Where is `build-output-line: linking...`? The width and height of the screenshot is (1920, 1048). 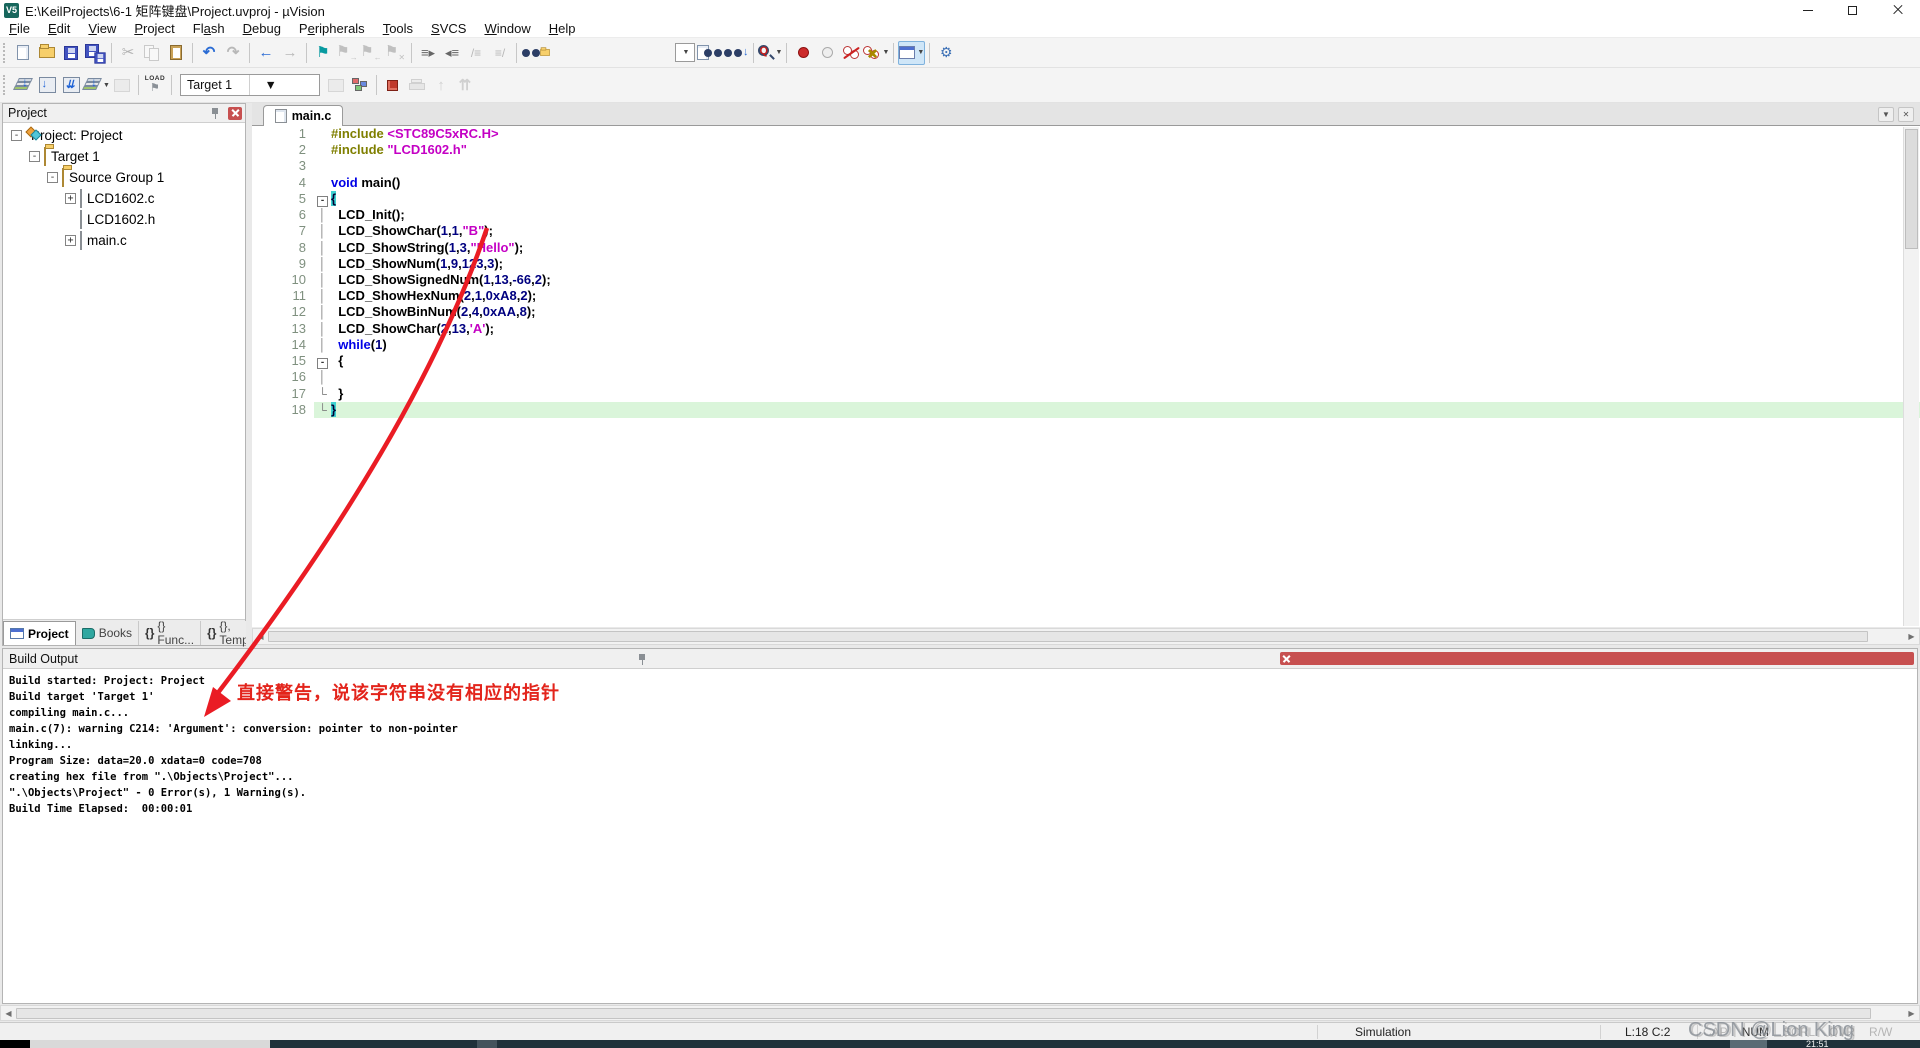 build-output-line: linking... is located at coordinates (41, 745).